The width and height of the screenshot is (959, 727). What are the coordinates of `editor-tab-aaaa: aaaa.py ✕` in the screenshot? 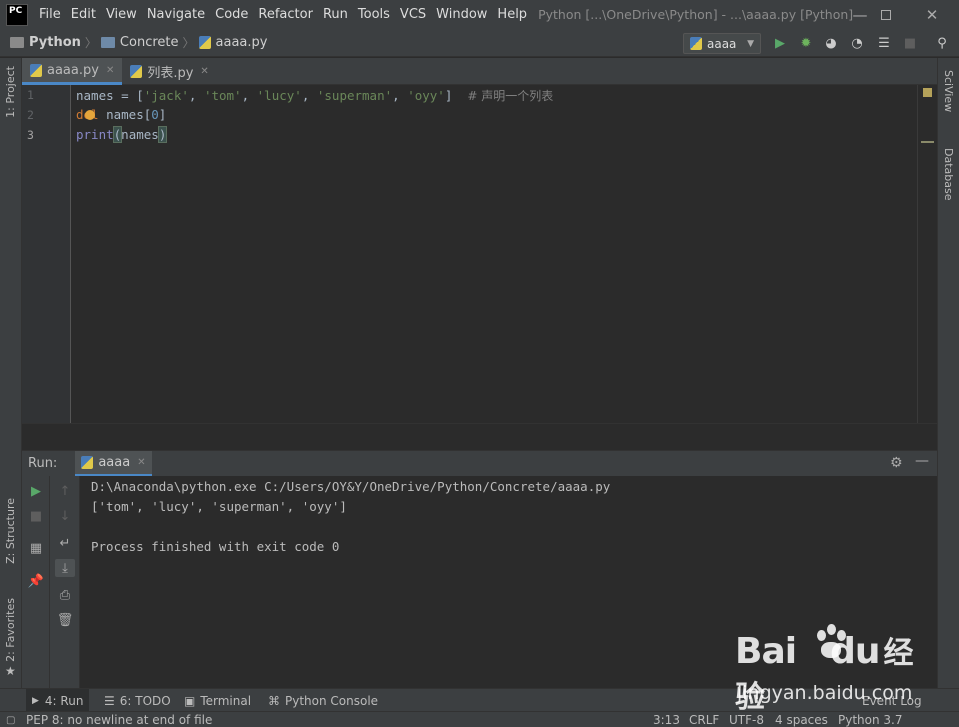 It's located at (72, 71).